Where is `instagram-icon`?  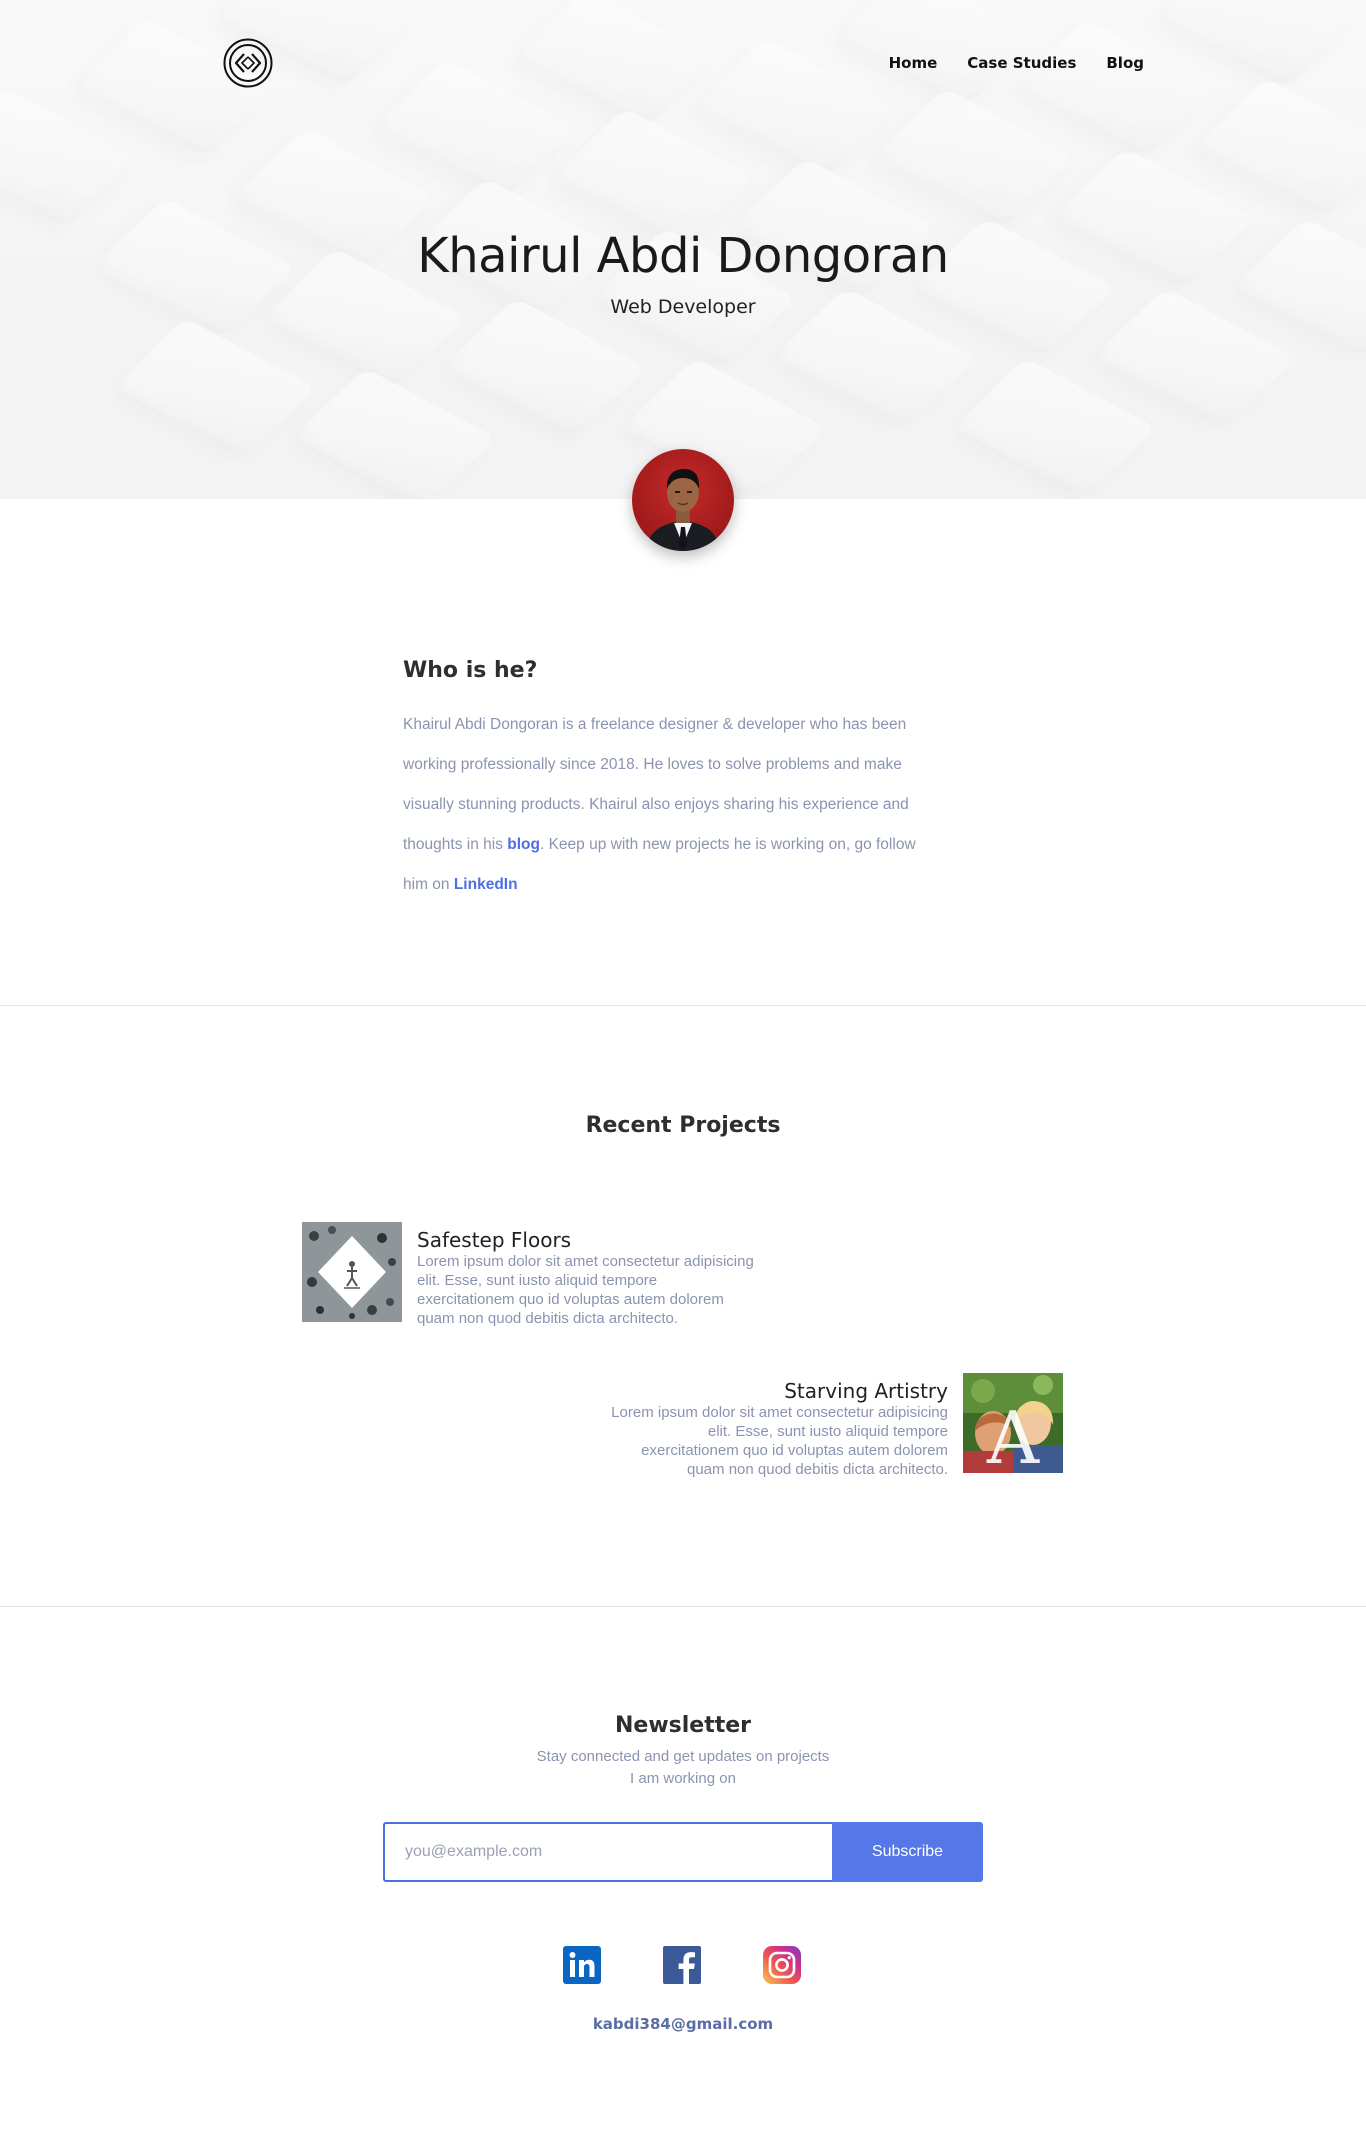 instagram-icon is located at coordinates (782, 1965).